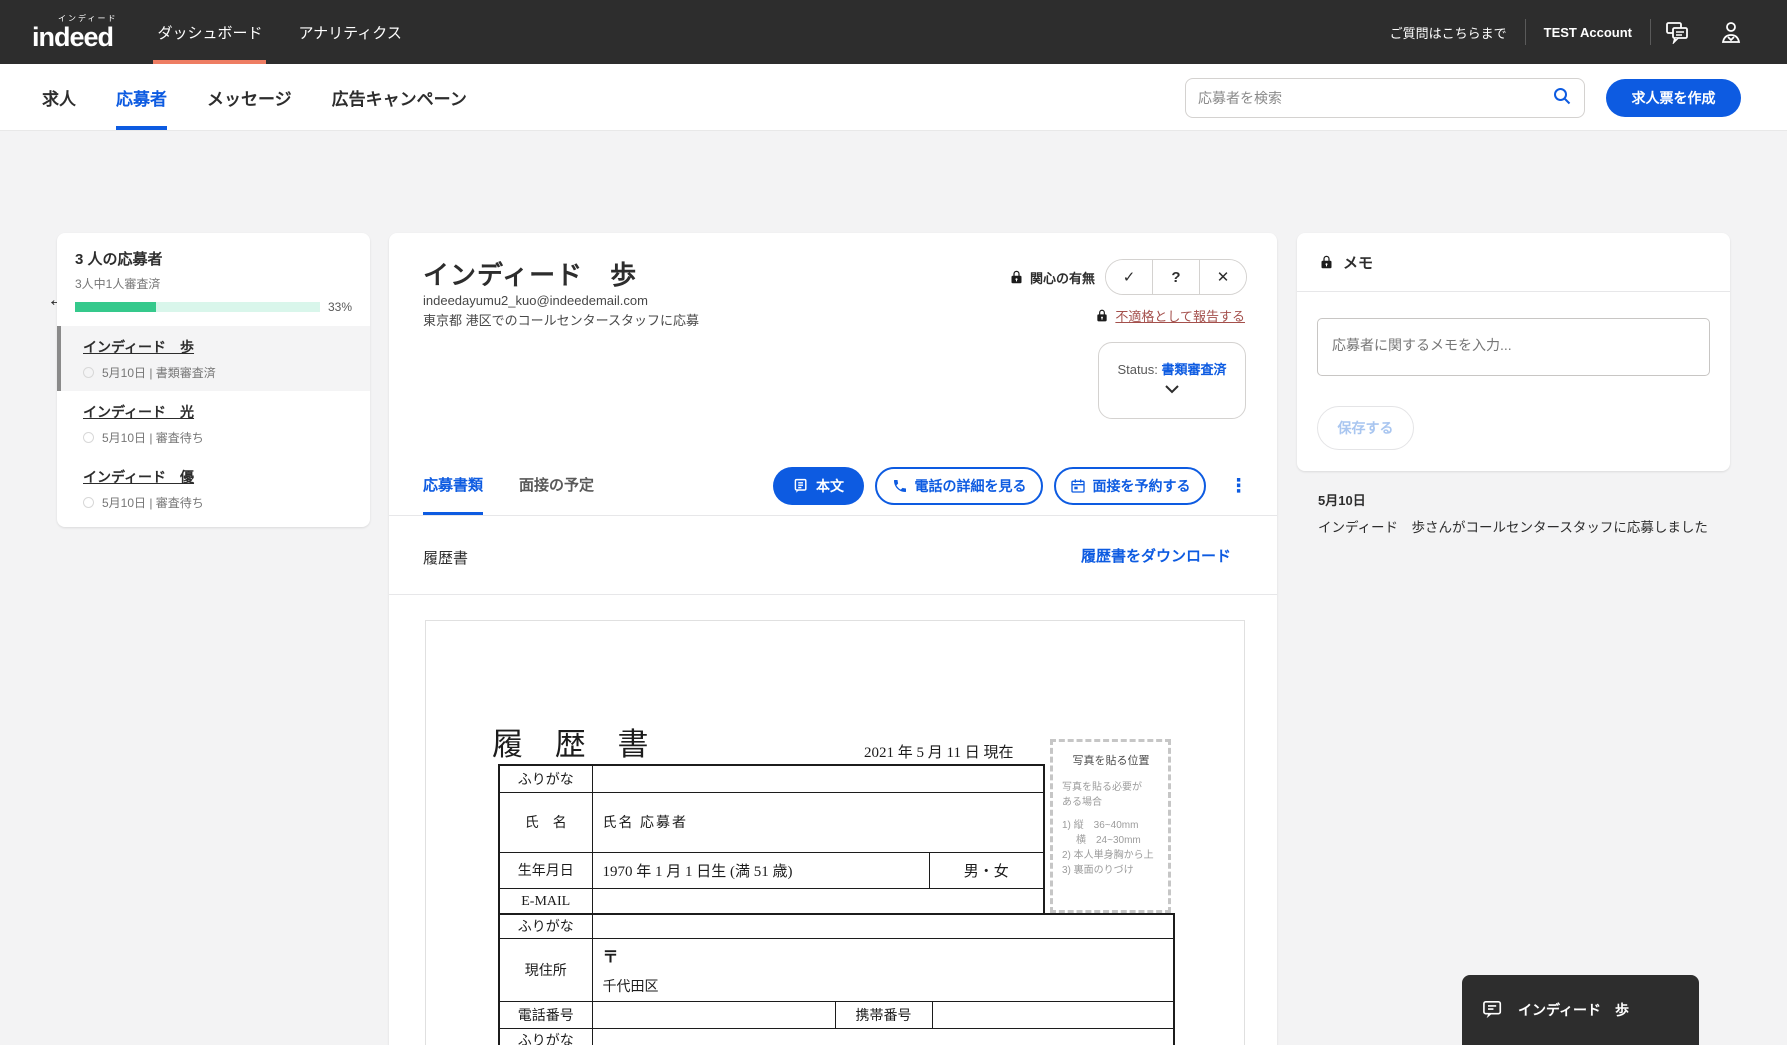 The image size is (1787, 1045). I want to click on candidate-email: indeedayumu2_kuo@indeedemail.com, so click(535, 300).